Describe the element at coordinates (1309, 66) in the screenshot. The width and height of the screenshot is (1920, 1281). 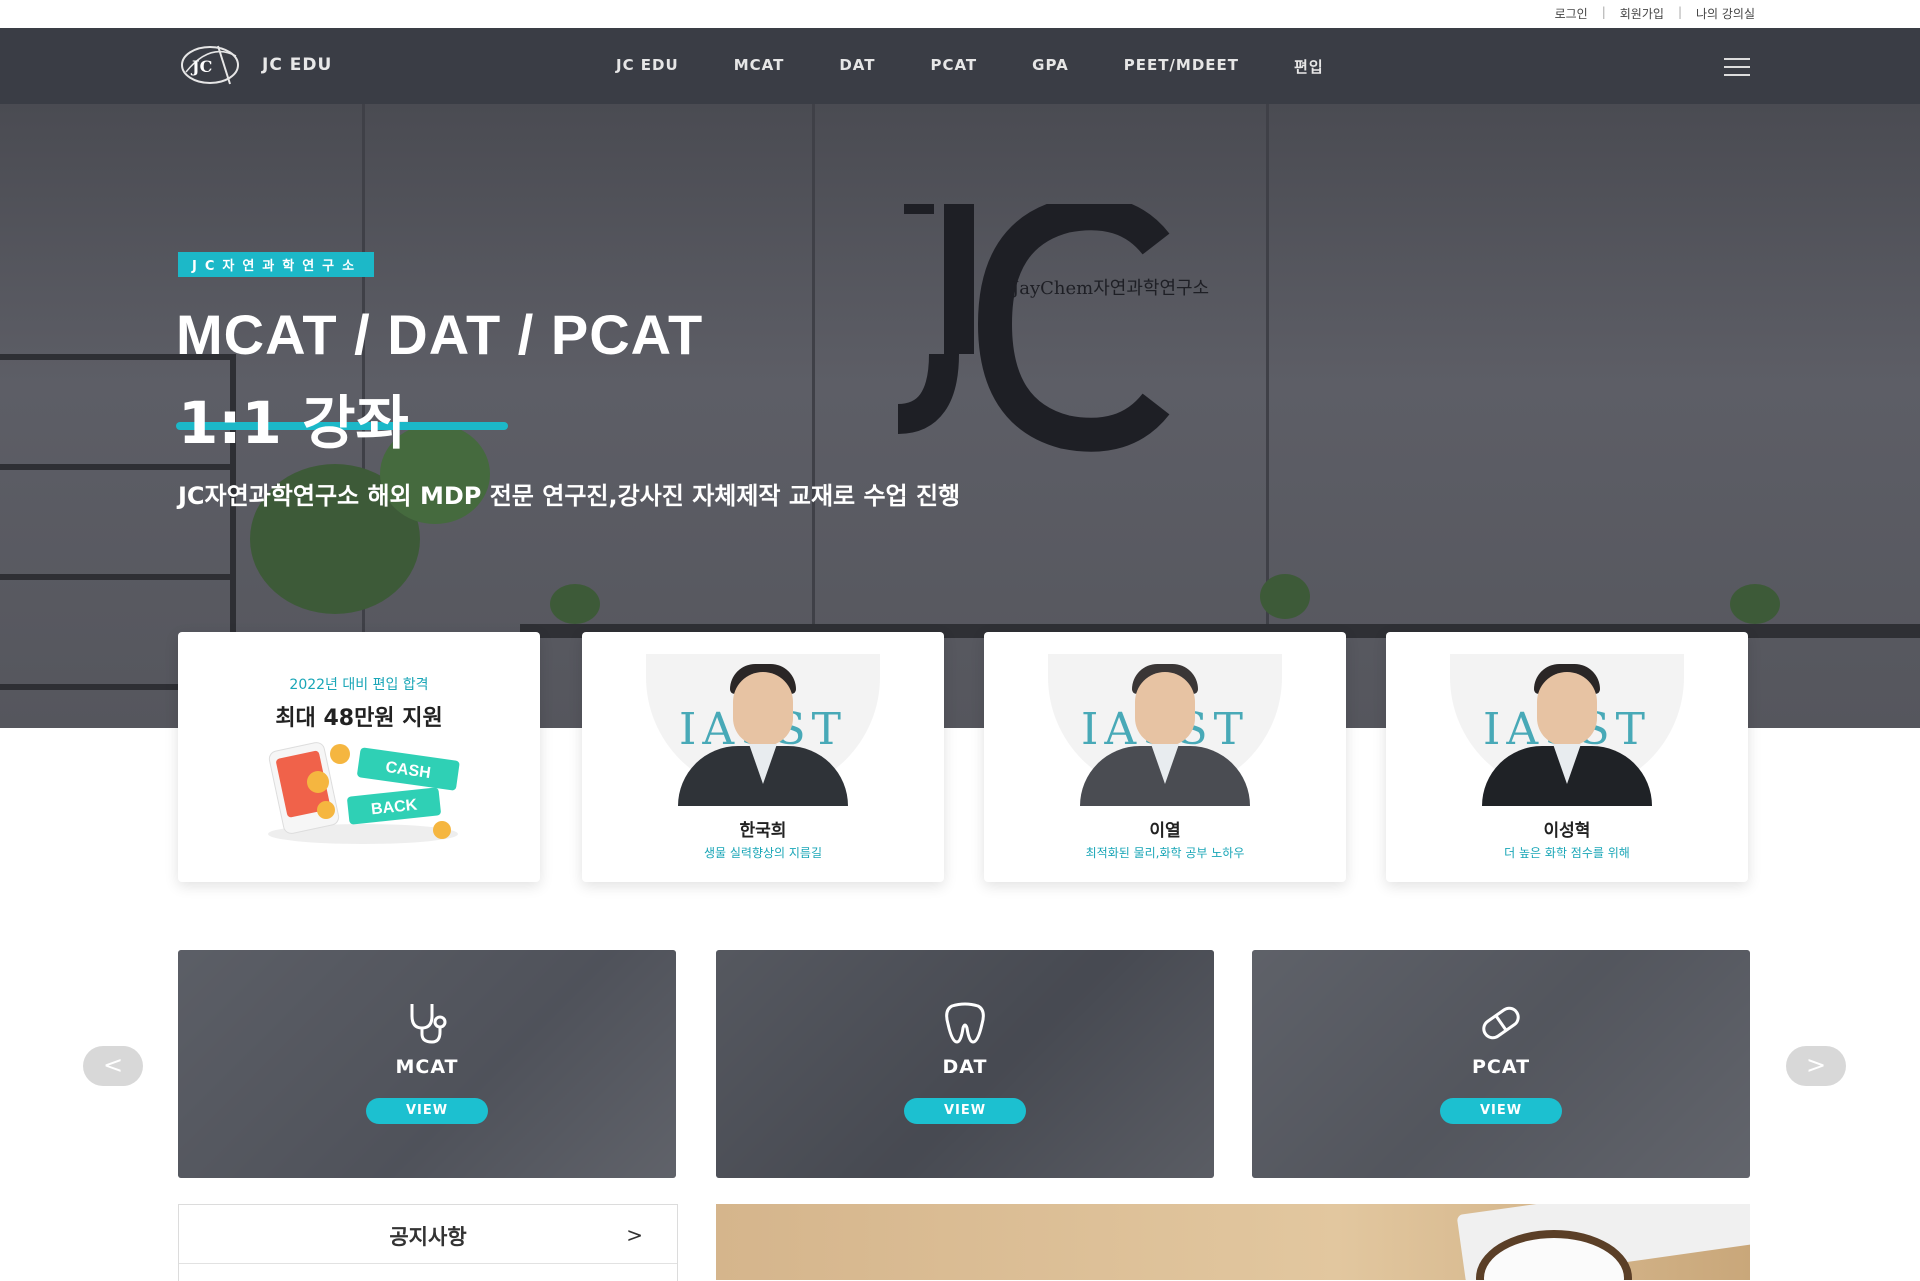
I see `nav-item-transfer: 편입` at that location.